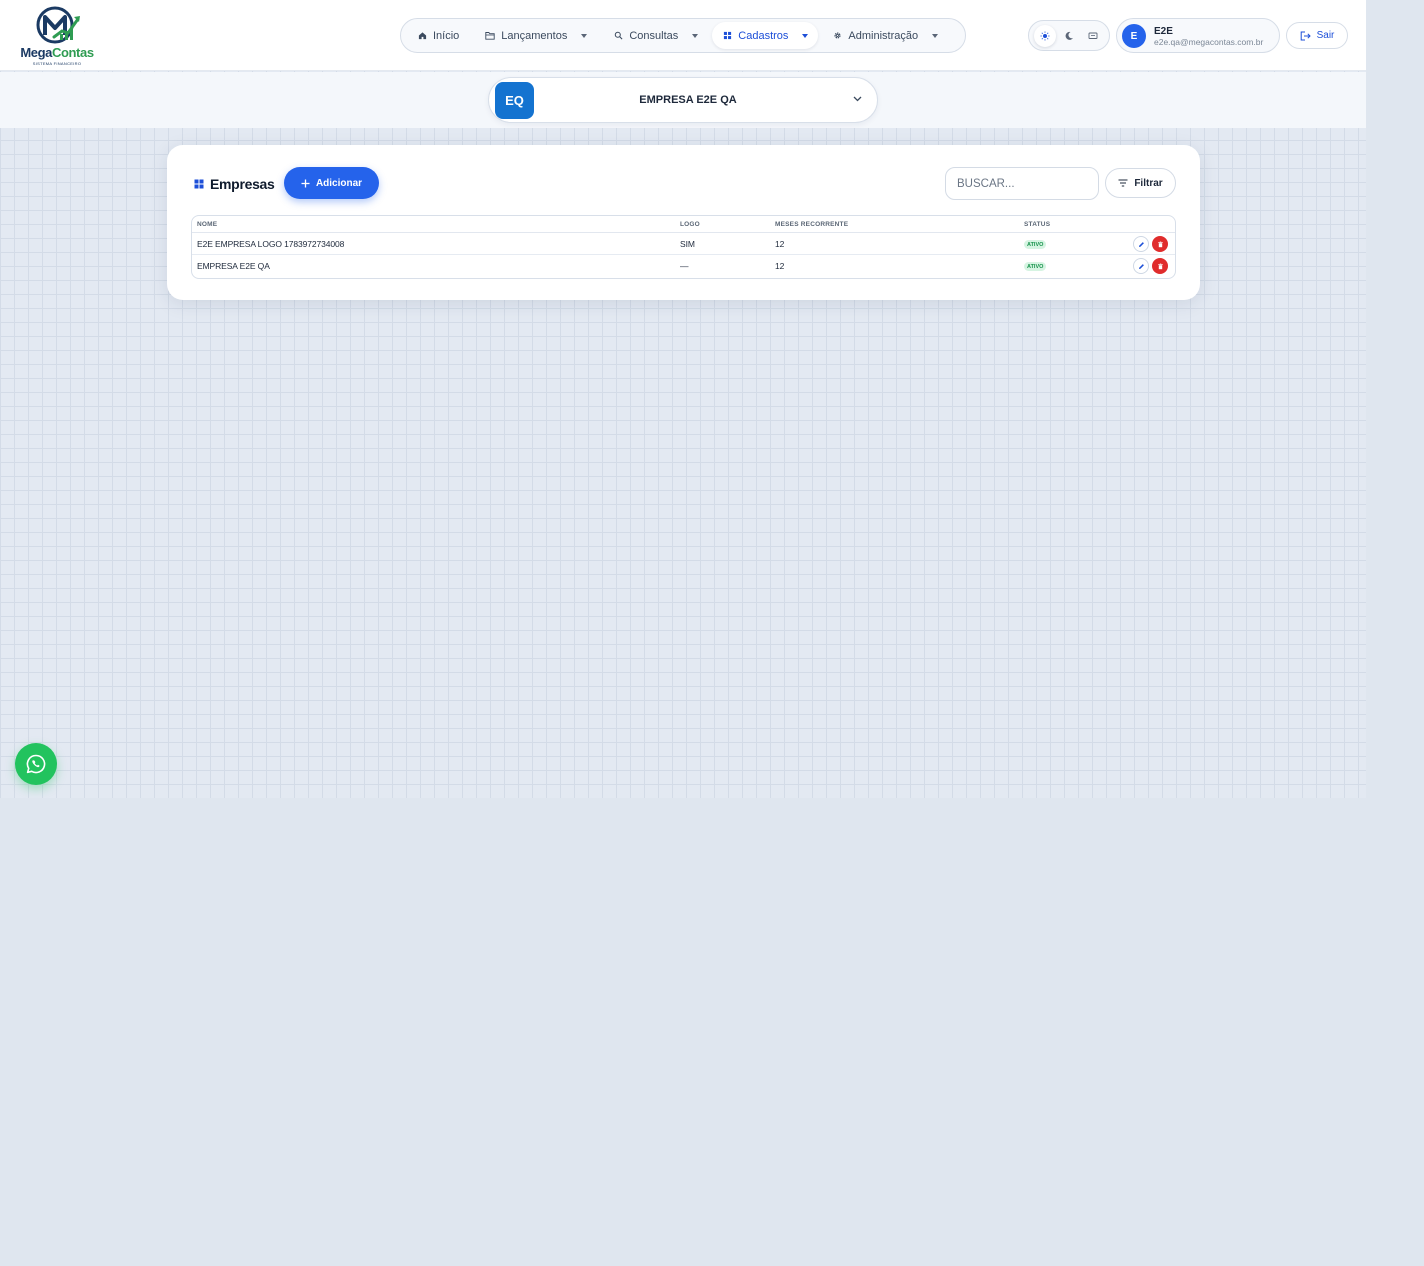  I want to click on brand-name: MegaContas, so click(57, 52).